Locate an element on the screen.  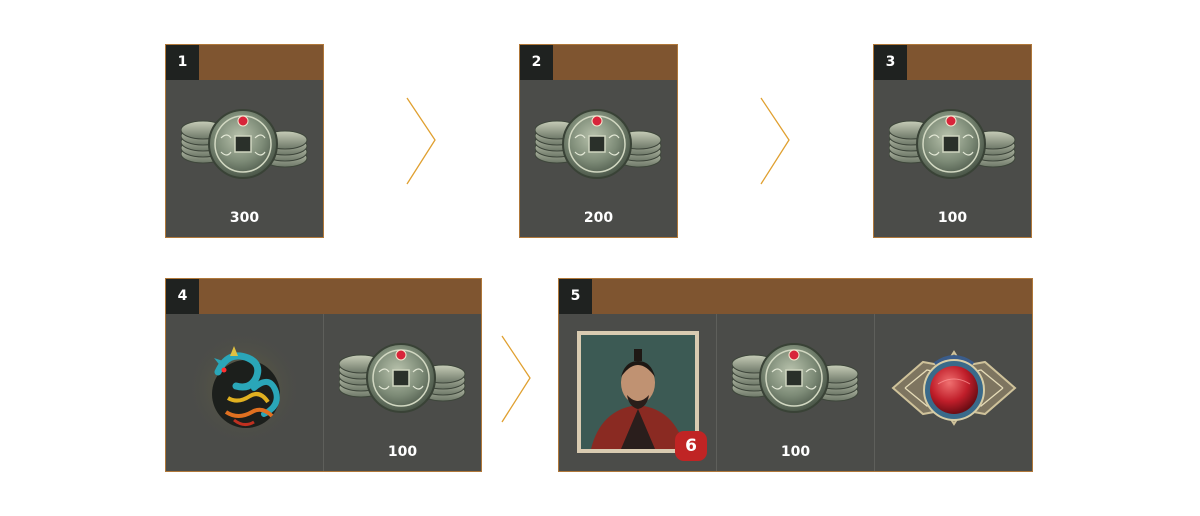
reward-quantity: 300 is located at coordinates (244, 218).